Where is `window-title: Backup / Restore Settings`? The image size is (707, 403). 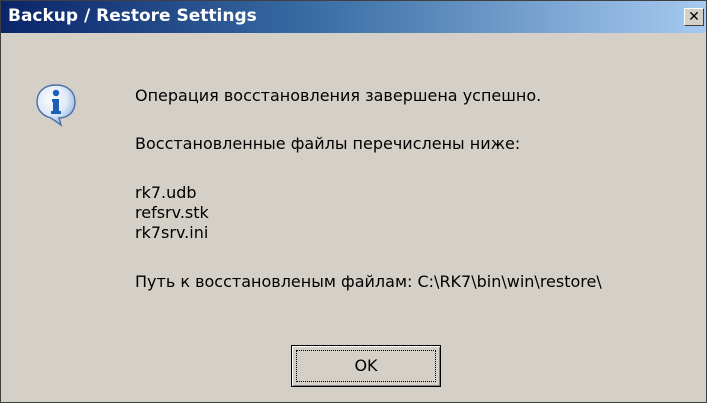 window-title: Backup / Restore Settings is located at coordinates (132, 16).